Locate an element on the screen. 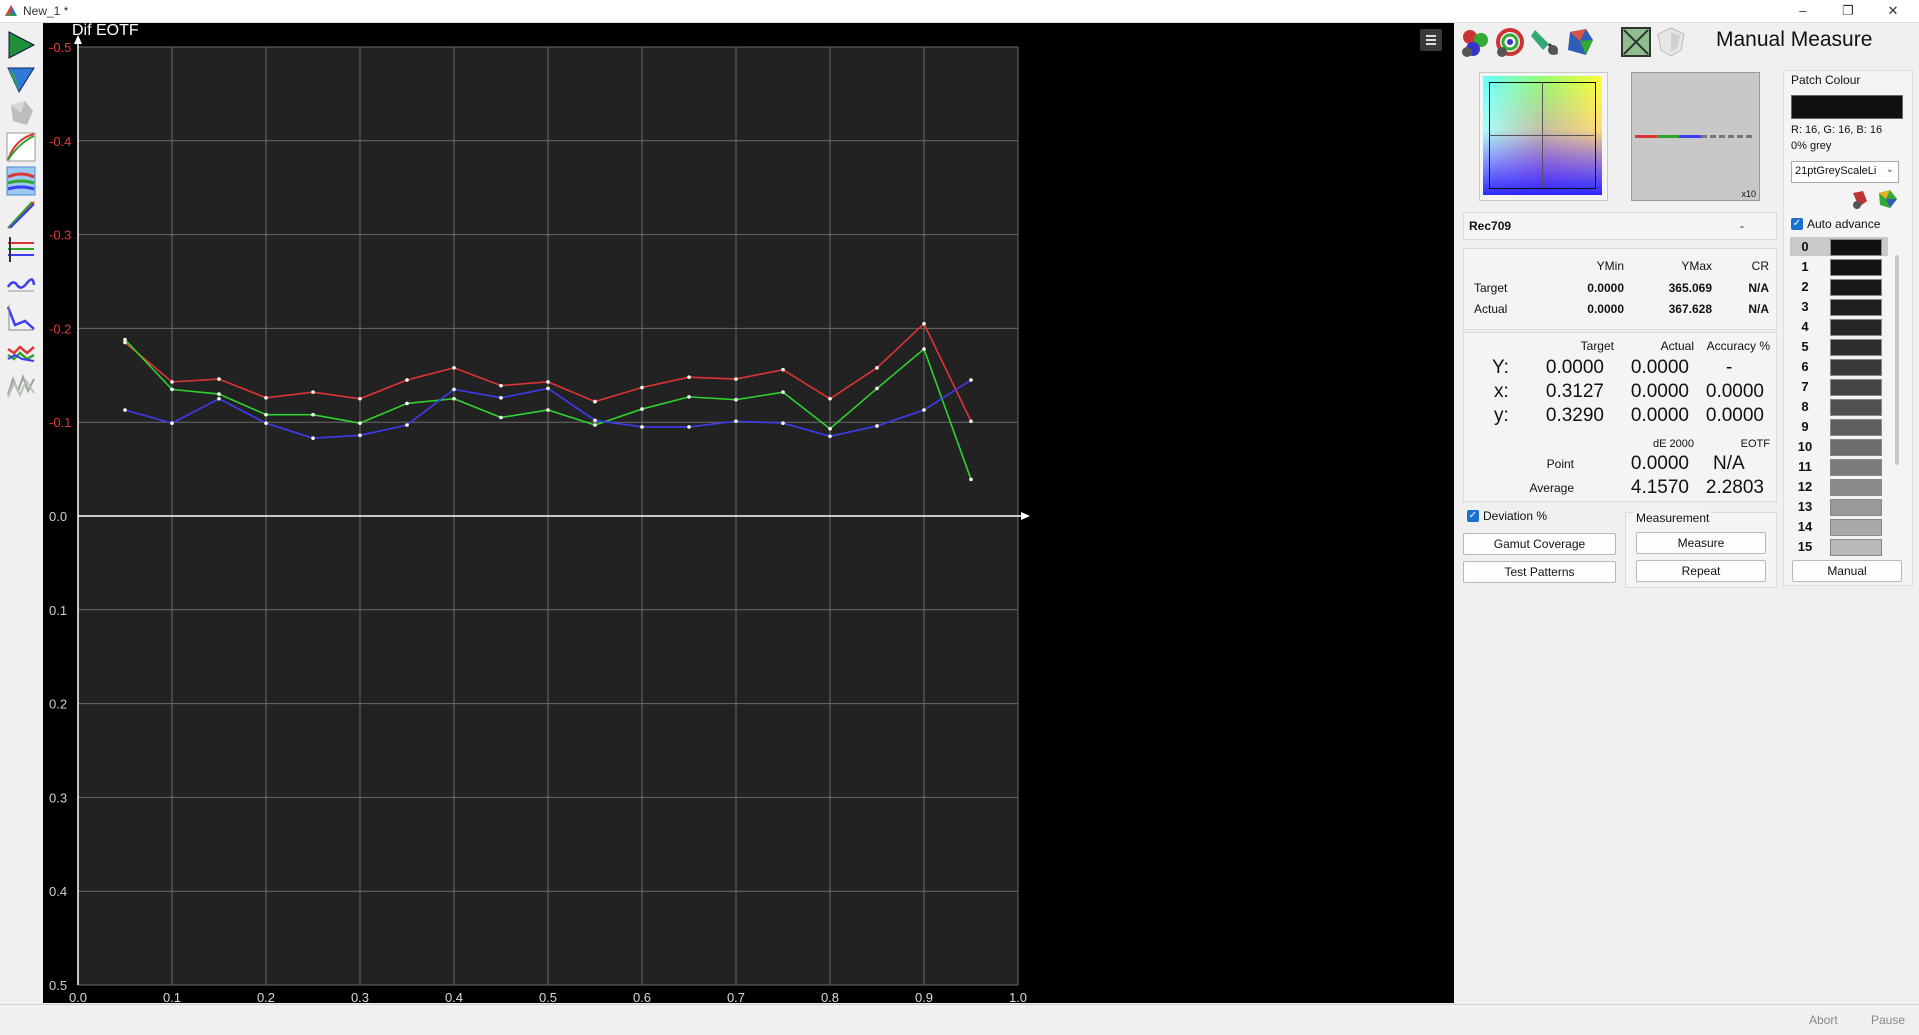 The height and width of the screenshot is (1035, 1919). patch-preset-select: 21ptGreyScaleLi ⌄ is located at coordinates (1845, 172).